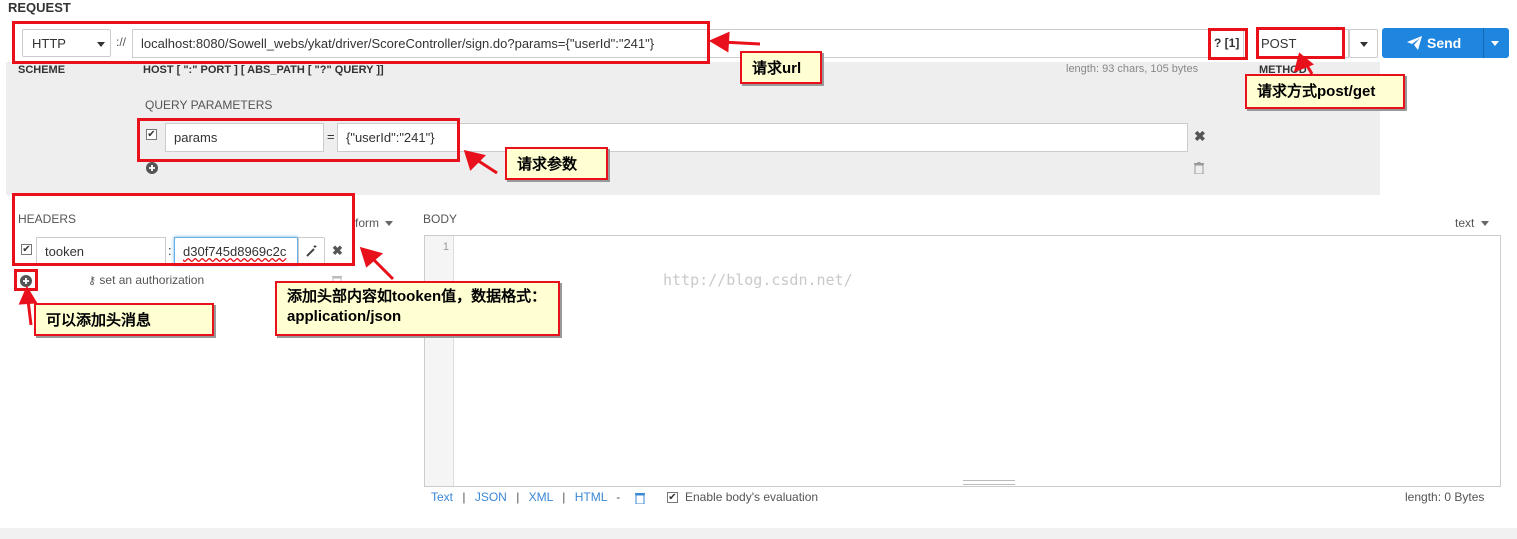  What do you see at coordinates (382, 268) in the screenshot?
I see `arrow-headers` at bounding box center [382, 268].